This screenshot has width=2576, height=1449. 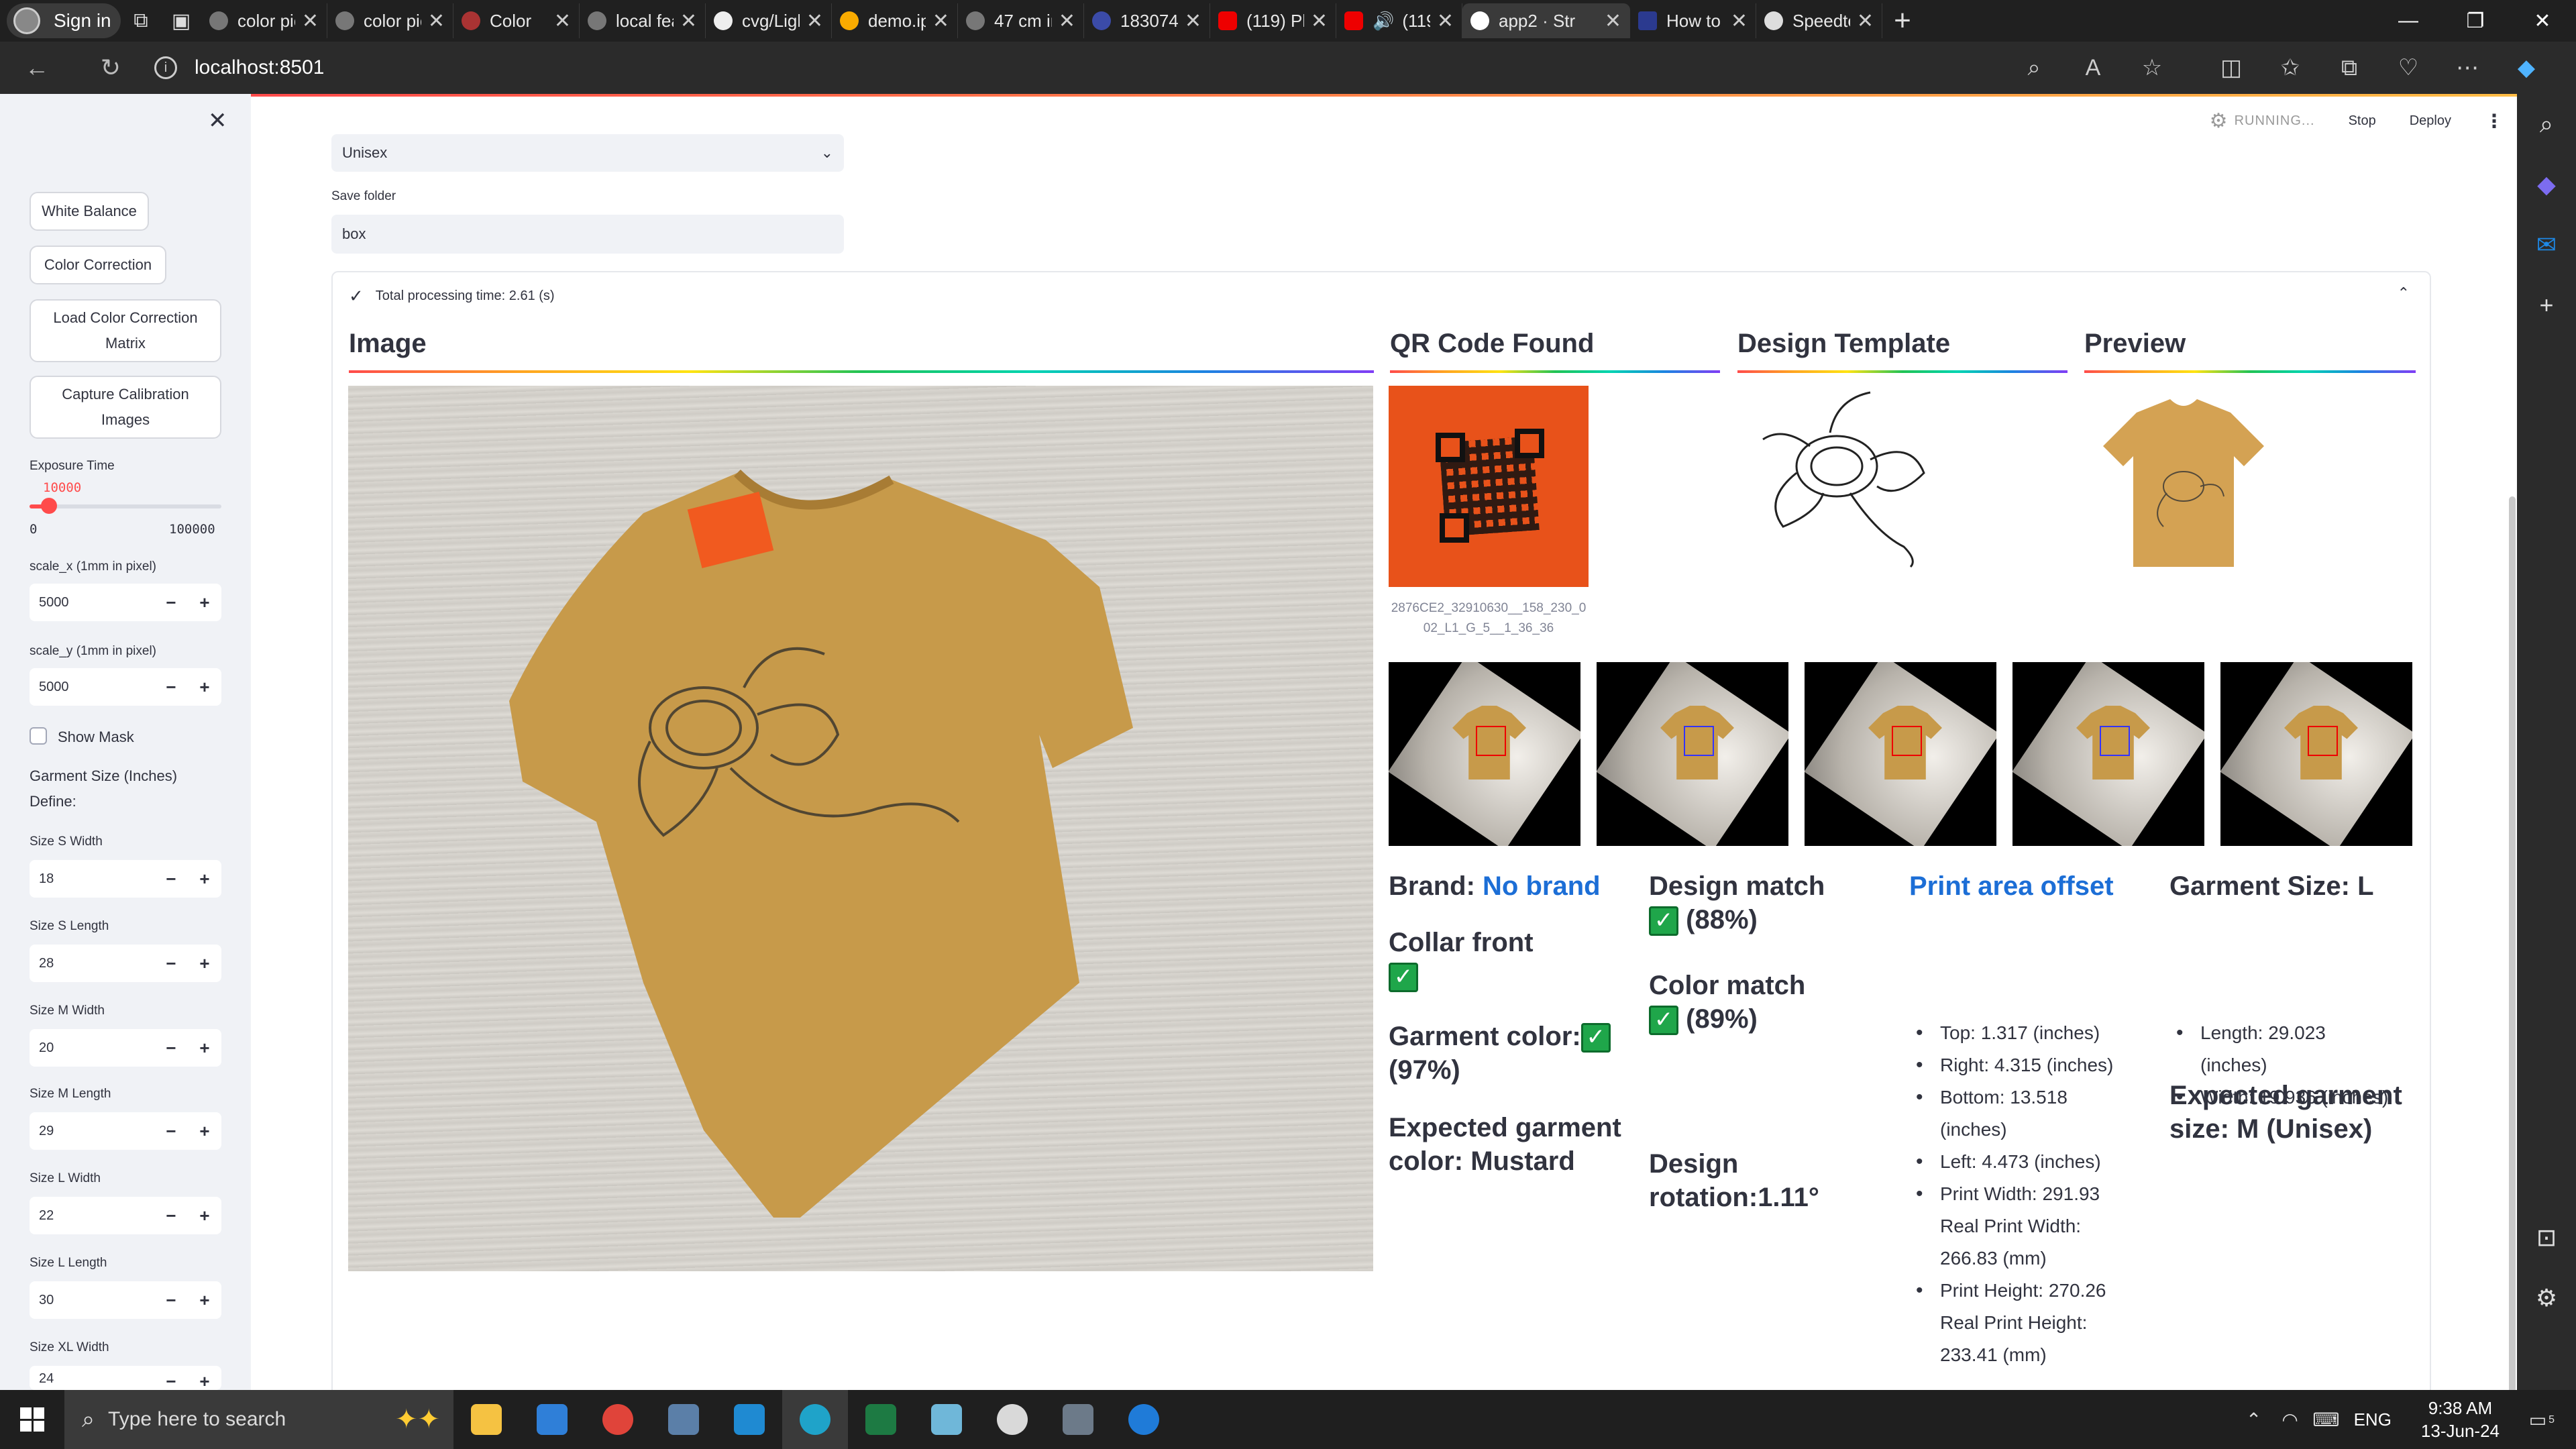 I want to click on size-value: 22, so click(x=92, y=1216).